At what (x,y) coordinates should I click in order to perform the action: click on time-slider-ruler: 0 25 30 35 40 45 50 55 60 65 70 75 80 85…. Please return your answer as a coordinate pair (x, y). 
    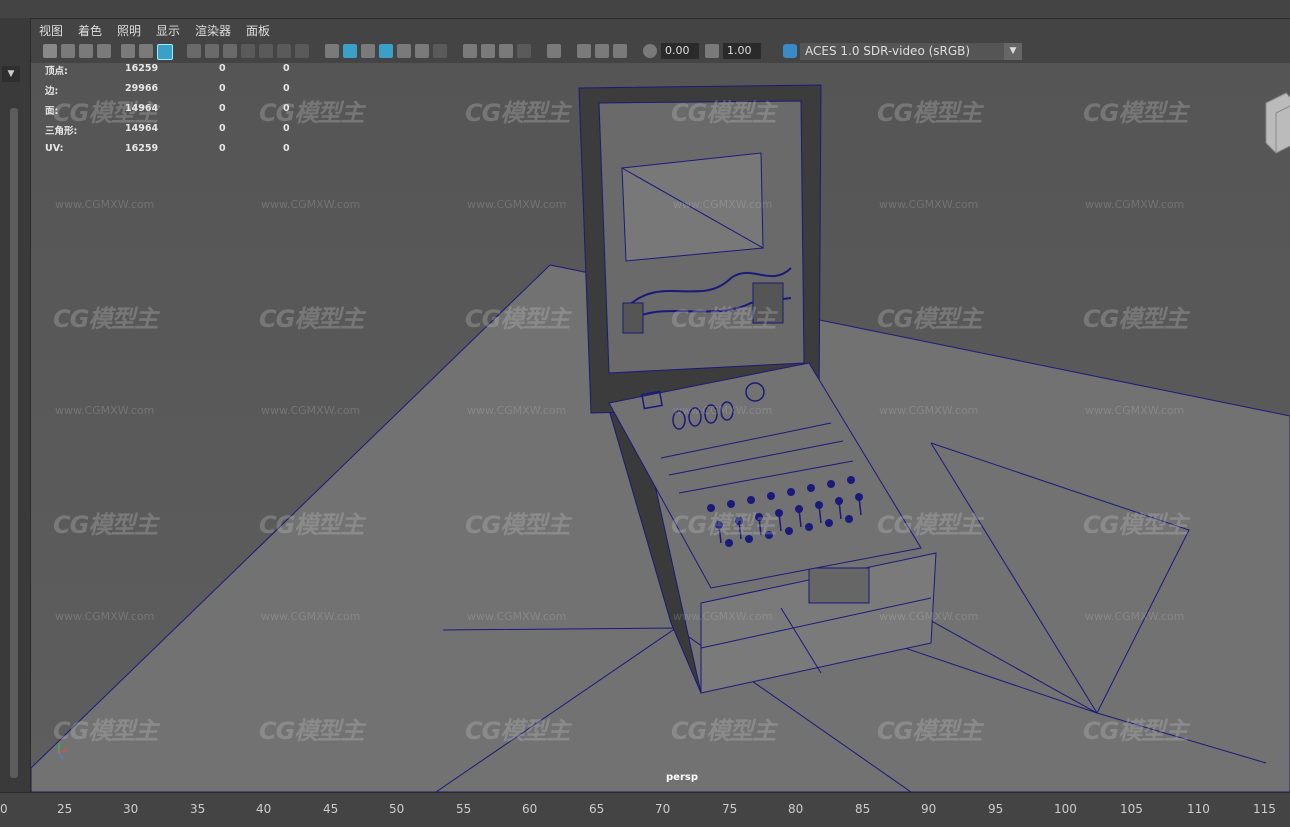
    Looking at the image, I should click on (645, 809).